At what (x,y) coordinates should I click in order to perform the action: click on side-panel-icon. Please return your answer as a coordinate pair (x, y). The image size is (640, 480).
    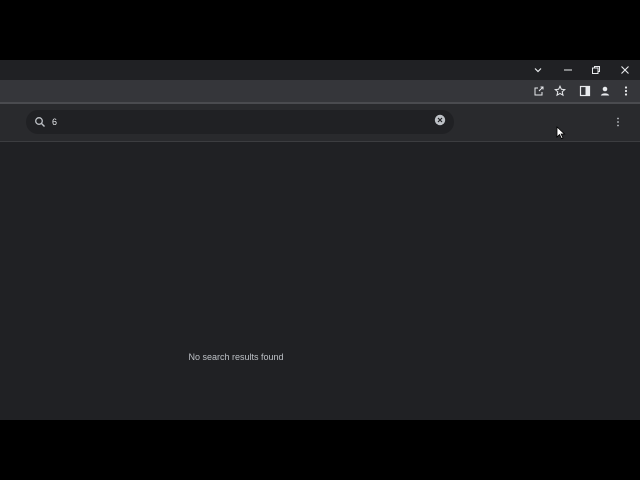
    Looking at the image, I should click on (585, 93).